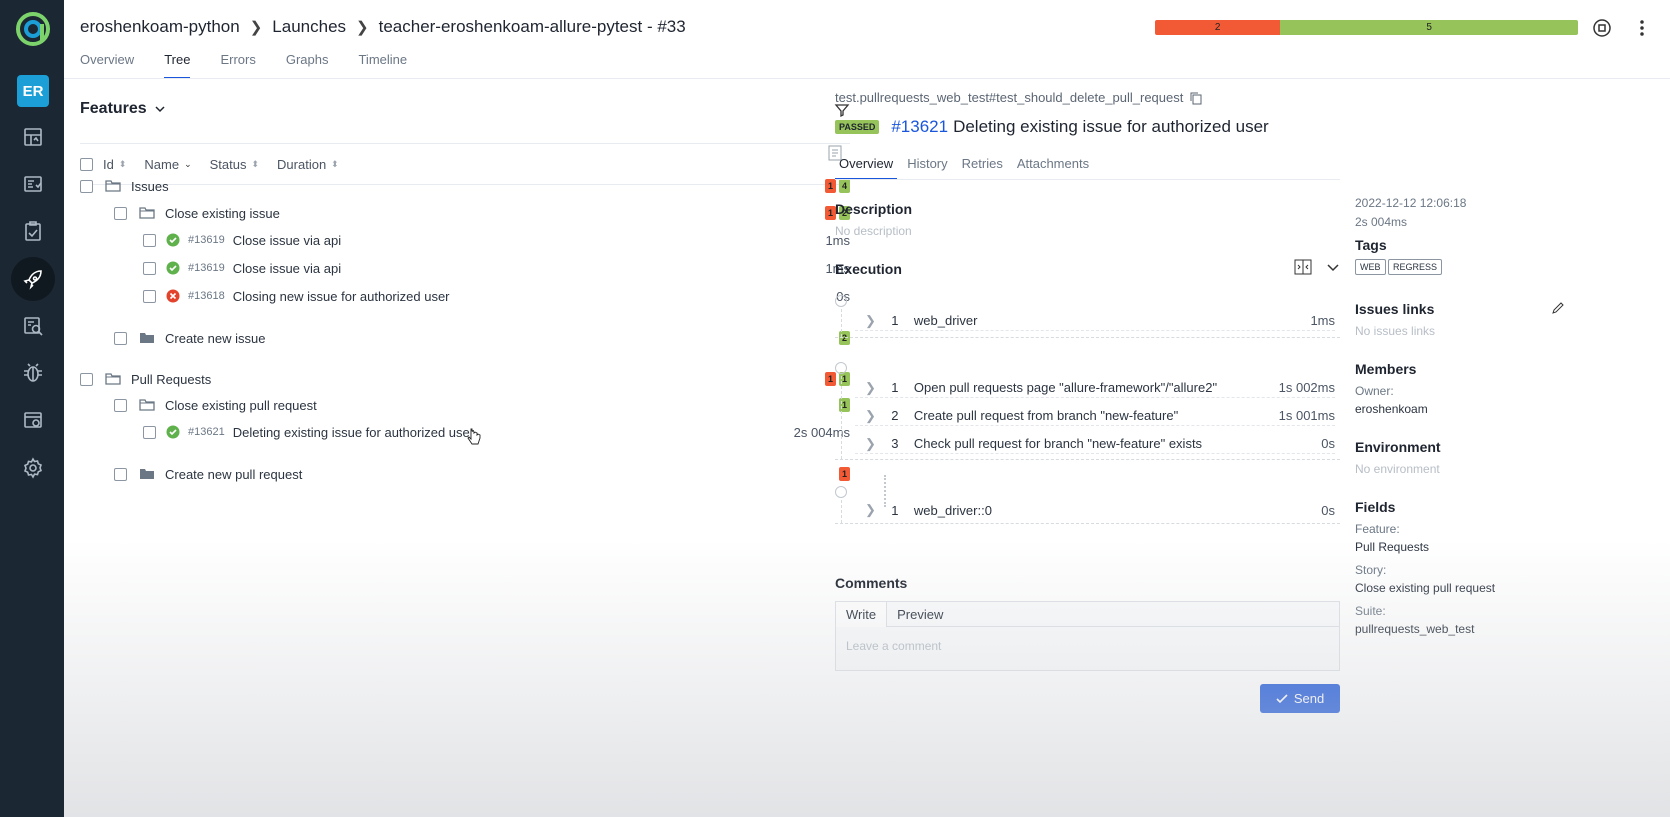 The width and height of the screenshot is (1670, 817). Describe the element at coordinates (33, 29) in the screenshot. I see `allure-logo-icon` at that location.